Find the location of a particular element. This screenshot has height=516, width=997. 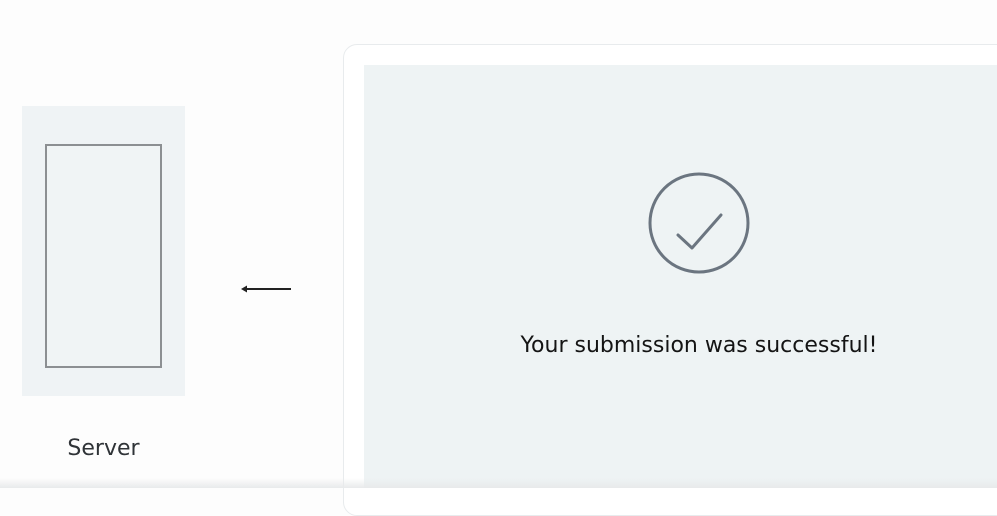

server-illustration is located at coordinates (103, 251).